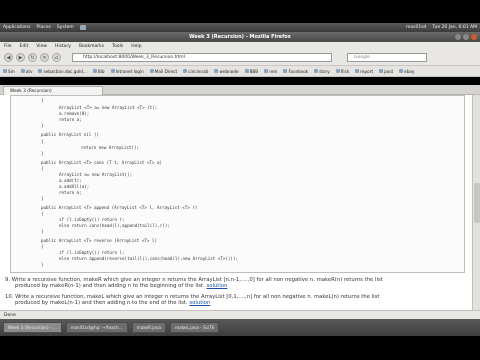 Image resolution: width=480 pixels, height=360 pixels. Describe the element at coordinates (406, 71) in the screenshot. I see `bookmark-item: ebay` at that location.